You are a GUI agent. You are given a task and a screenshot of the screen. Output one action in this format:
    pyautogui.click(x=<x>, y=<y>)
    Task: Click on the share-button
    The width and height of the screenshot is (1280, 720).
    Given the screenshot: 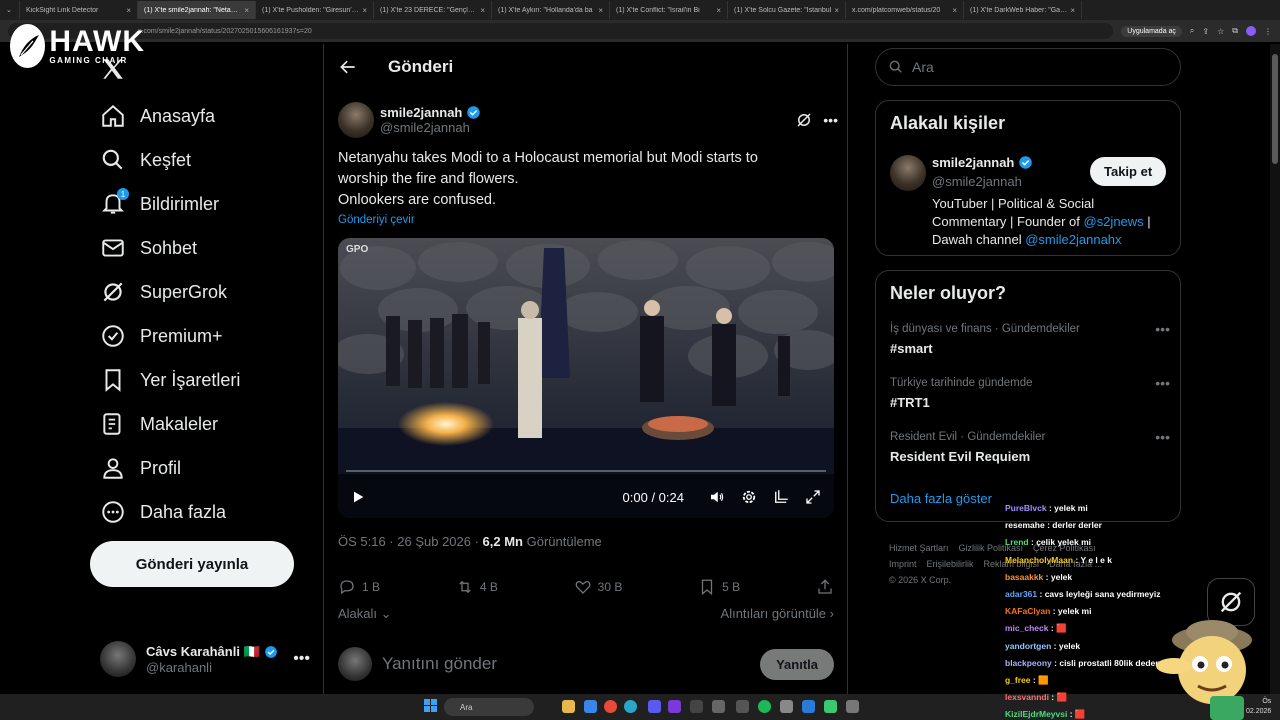 What is the action you would take?
    pyautogui.click(x=825, y=587)
    